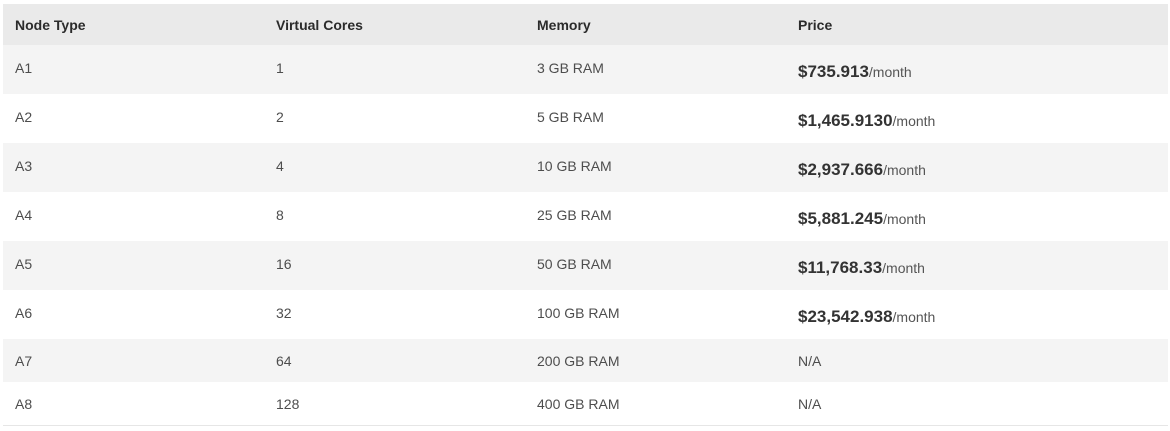 This screenshot has height=431, width=1170. I want to click on memory-cell: 25 GB RAM, so click(574, 215).